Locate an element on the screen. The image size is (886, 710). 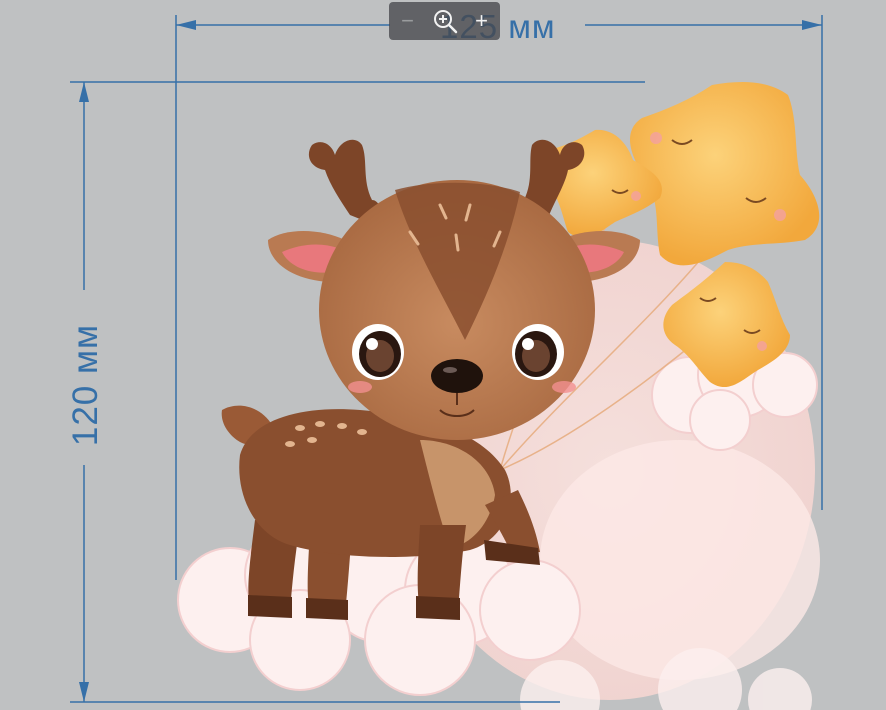
height-dimension-label: 120 мм is located at coordinates (85, 385).